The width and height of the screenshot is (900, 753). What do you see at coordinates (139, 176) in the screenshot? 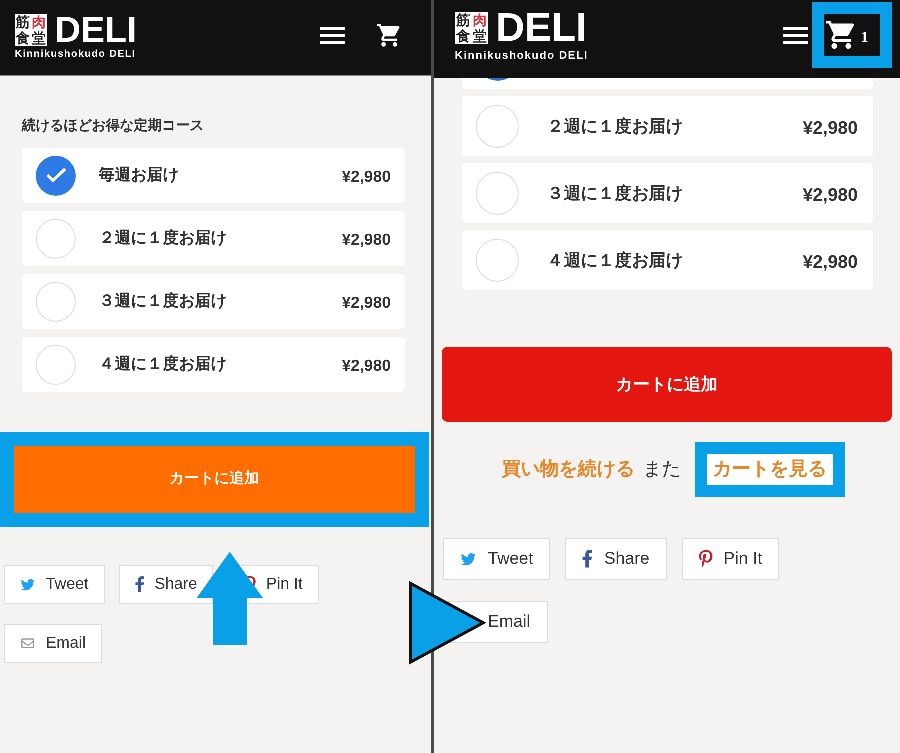
I see `option-label: 毎週お届け` at bounding box center [139, 176].